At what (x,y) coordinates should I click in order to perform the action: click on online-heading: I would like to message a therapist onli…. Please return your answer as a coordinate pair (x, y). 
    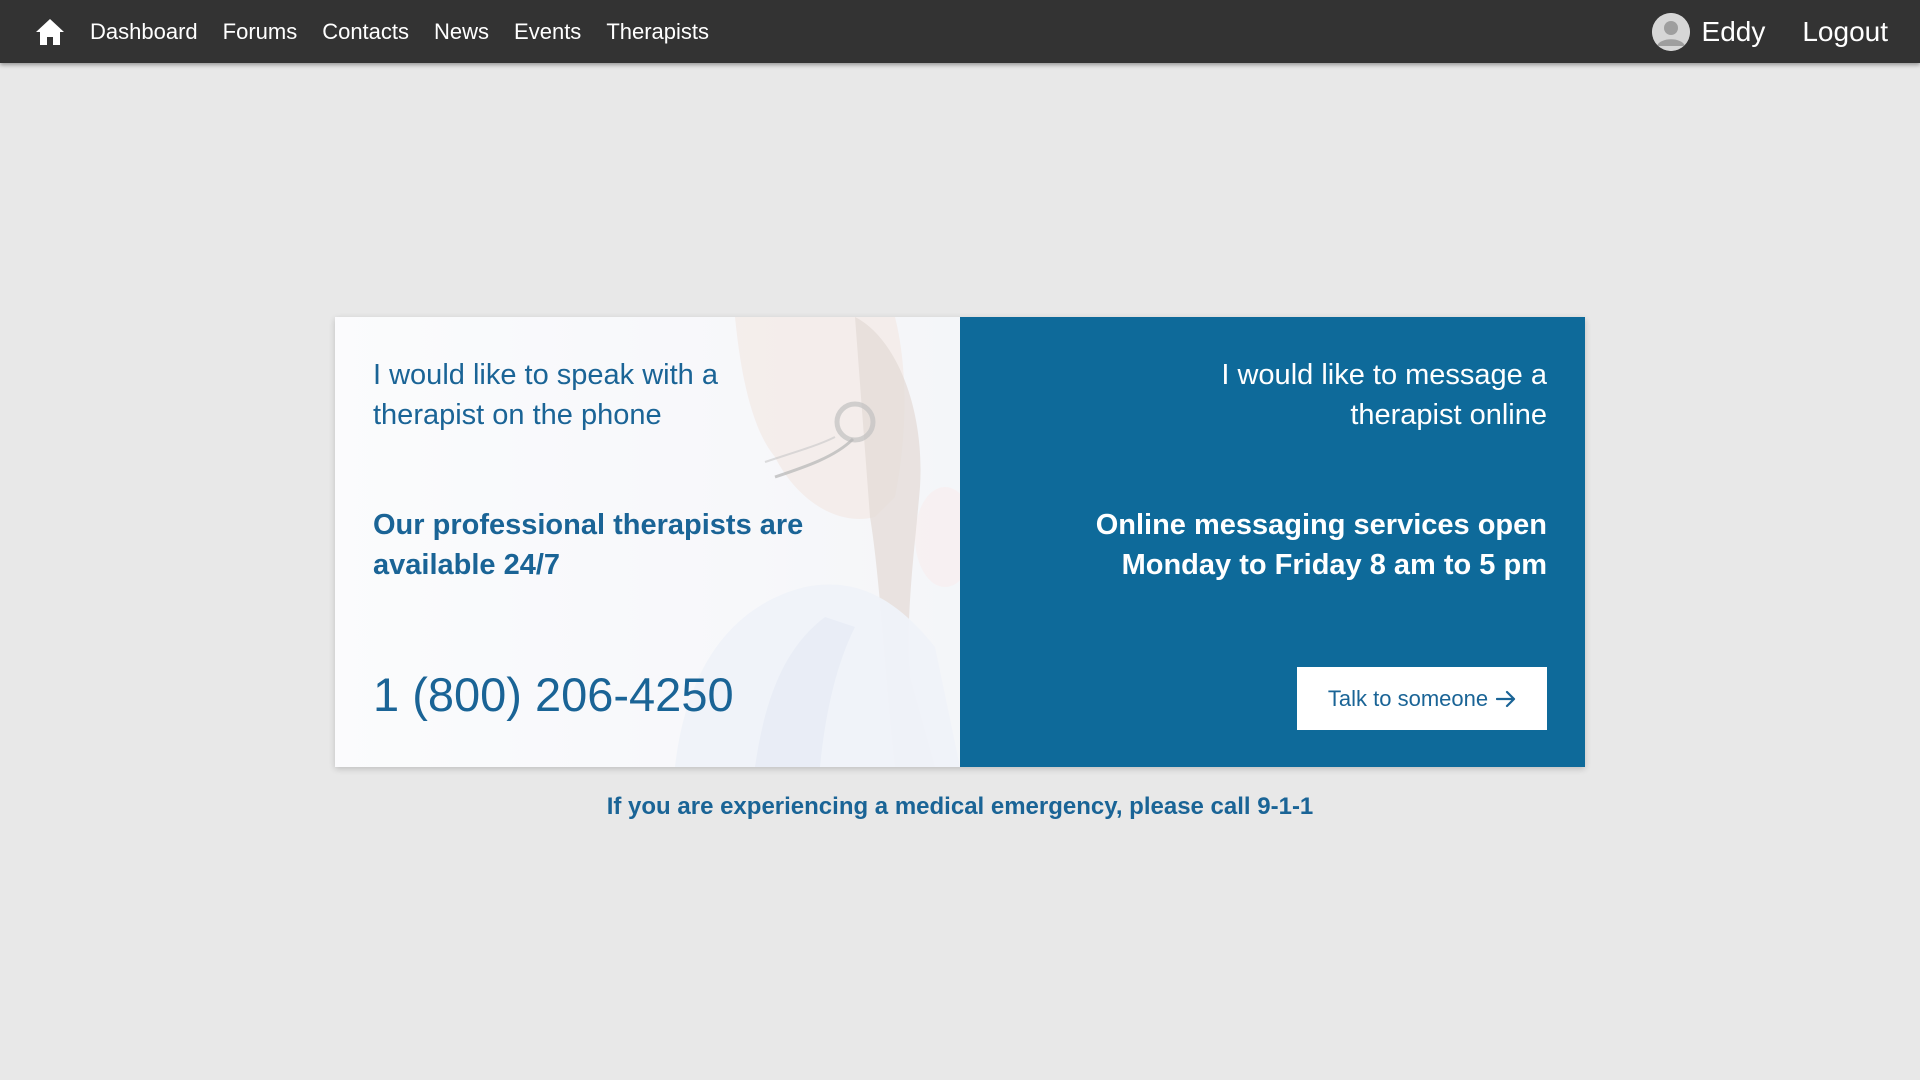
    Looking at the image, I should click on (1384, 395).